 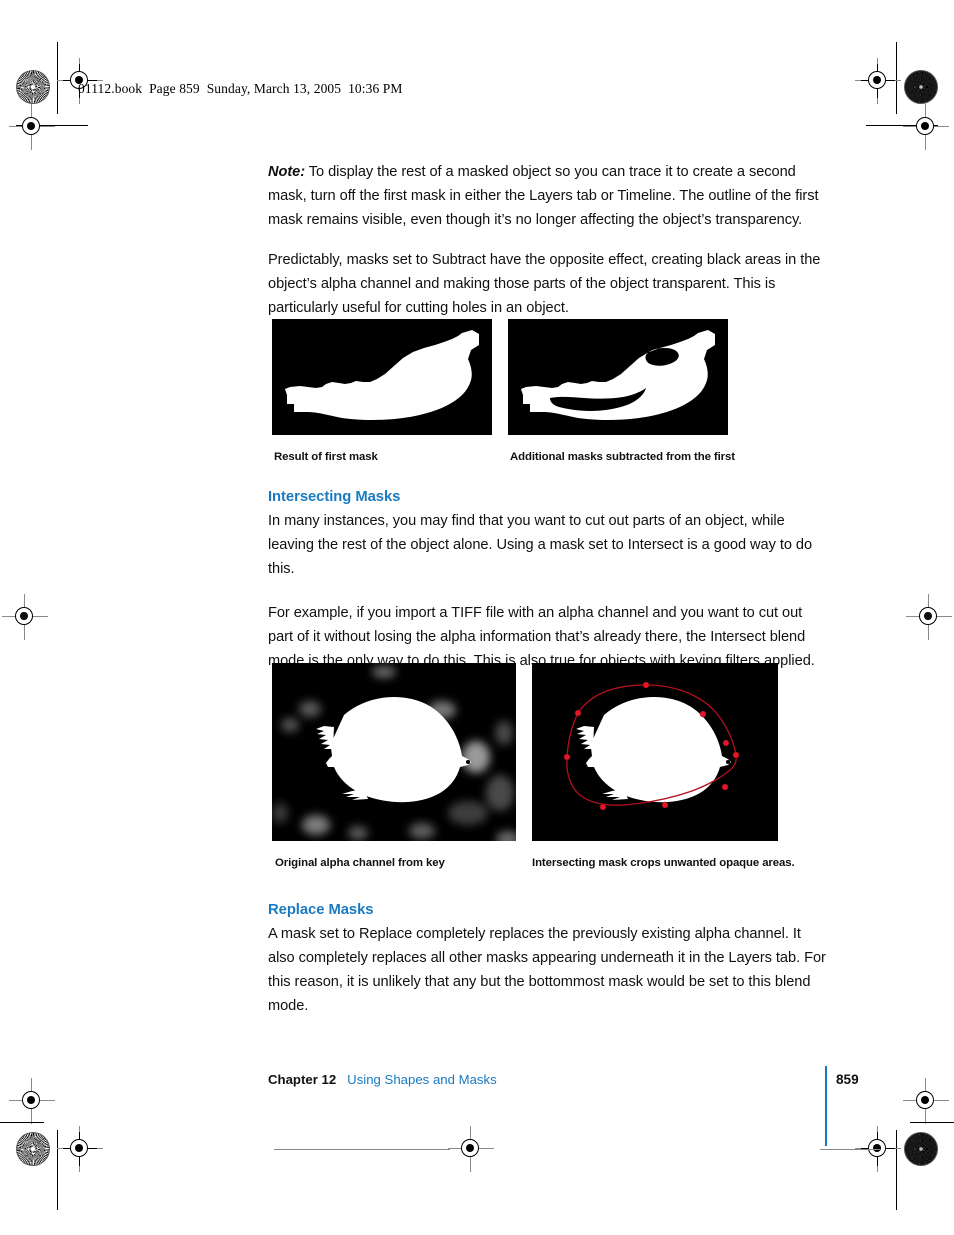 I want to click on registration-crosshair-bottom-center, so click(x=471, y=1149).